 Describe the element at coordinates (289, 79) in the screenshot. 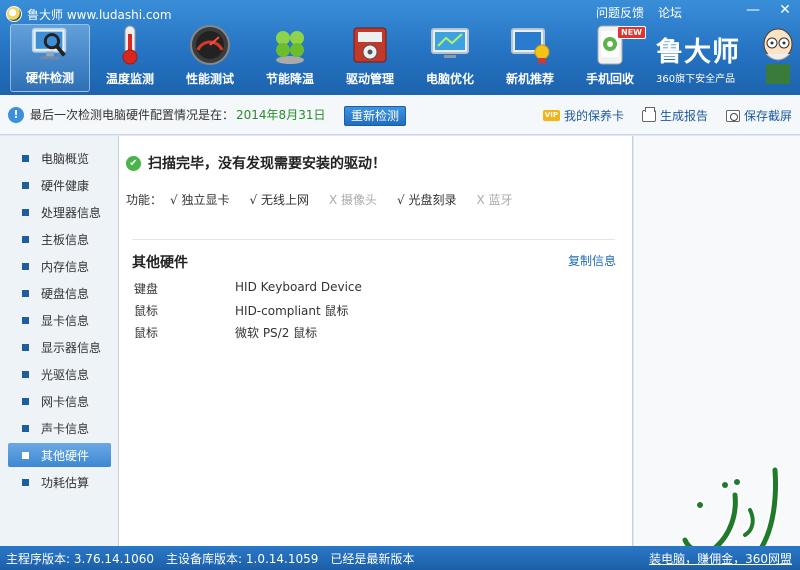

I see `tool-label: 节能降温` at that location.